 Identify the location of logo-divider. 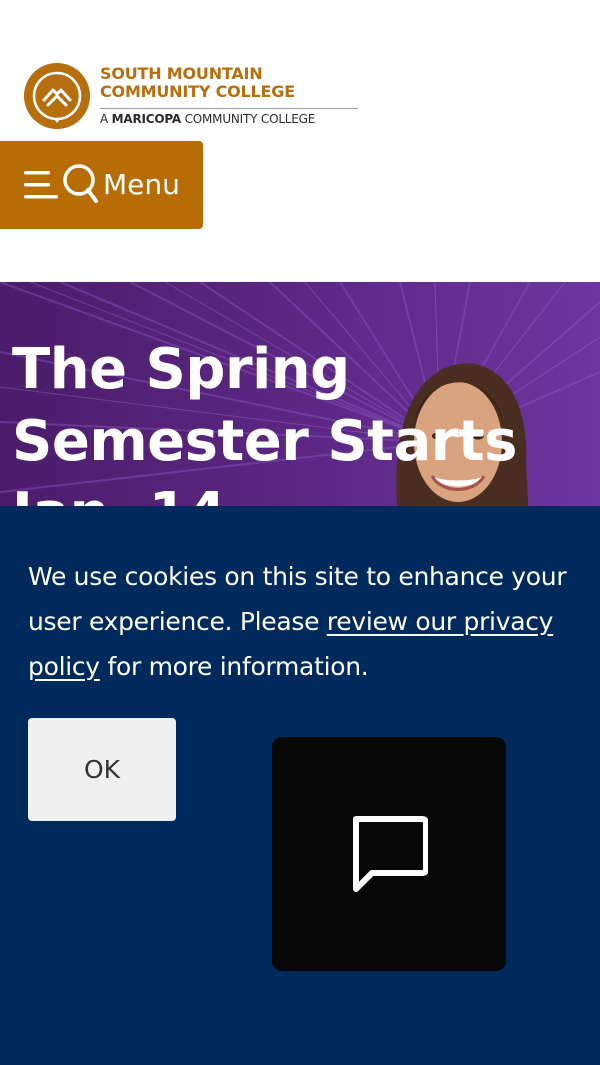
(229, 108).